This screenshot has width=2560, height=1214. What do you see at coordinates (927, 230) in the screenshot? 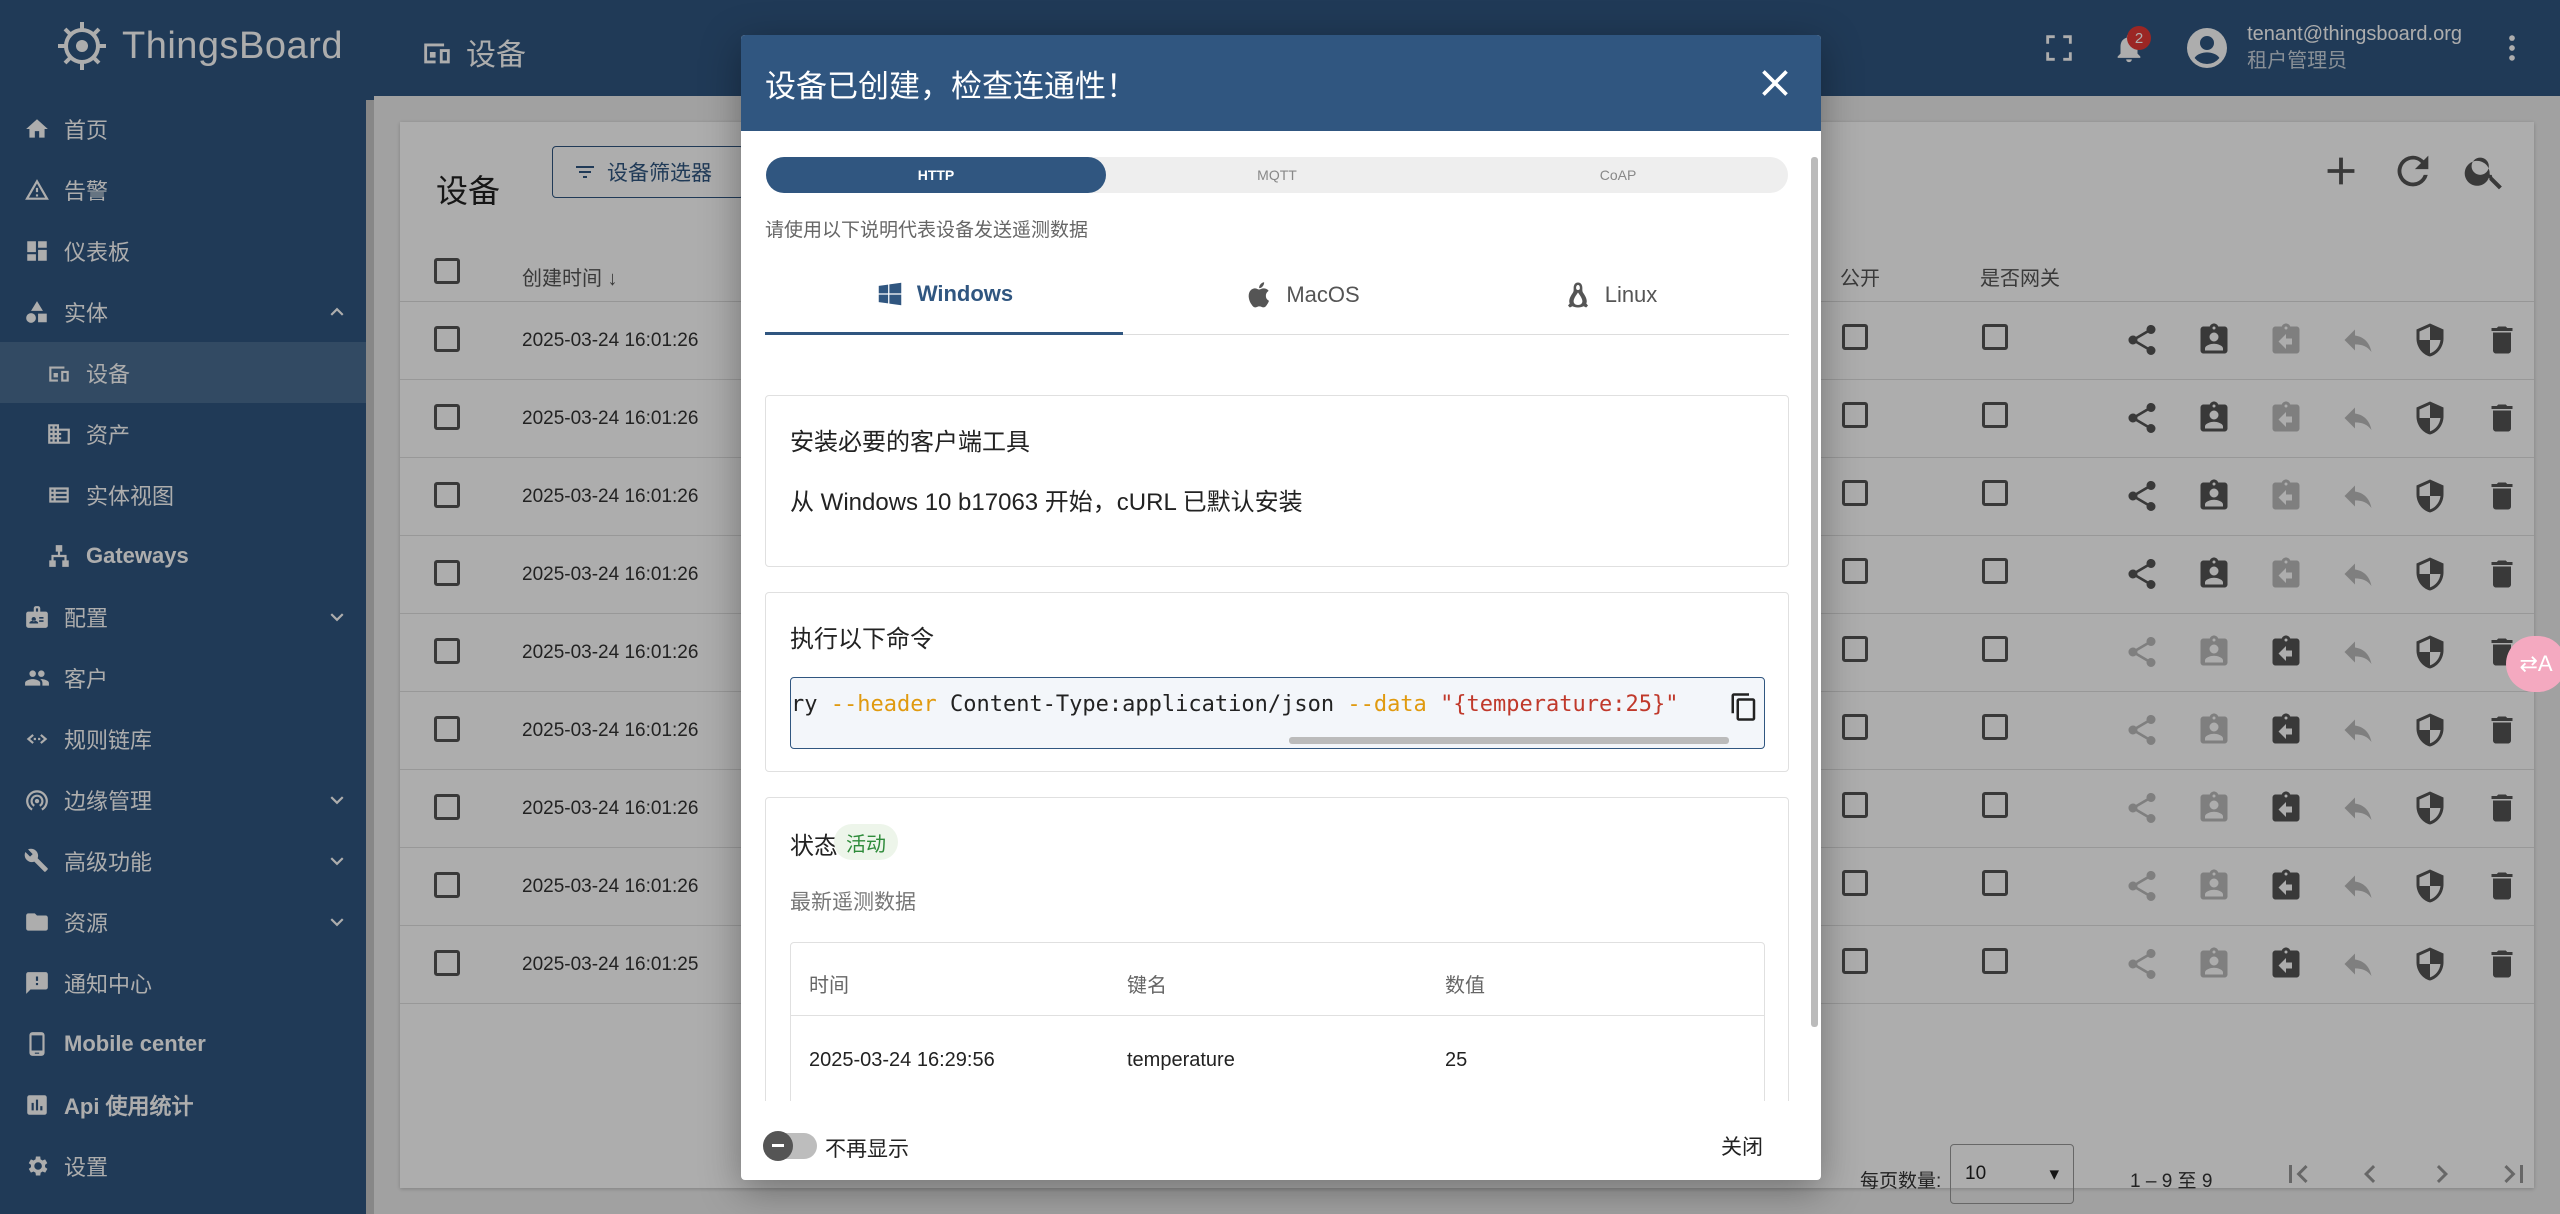
I see `instruction-hint: 请使用以下说明代表设备发送遥测数据` at bounding box center [927, 230].